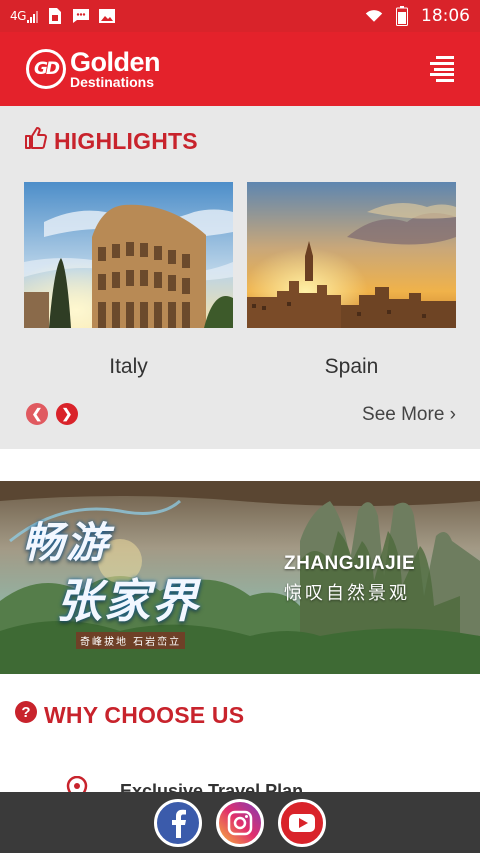 The height and width of the screenshot is (853, 480). I want to click on question-circle-icon: ?, so click(26, 715).